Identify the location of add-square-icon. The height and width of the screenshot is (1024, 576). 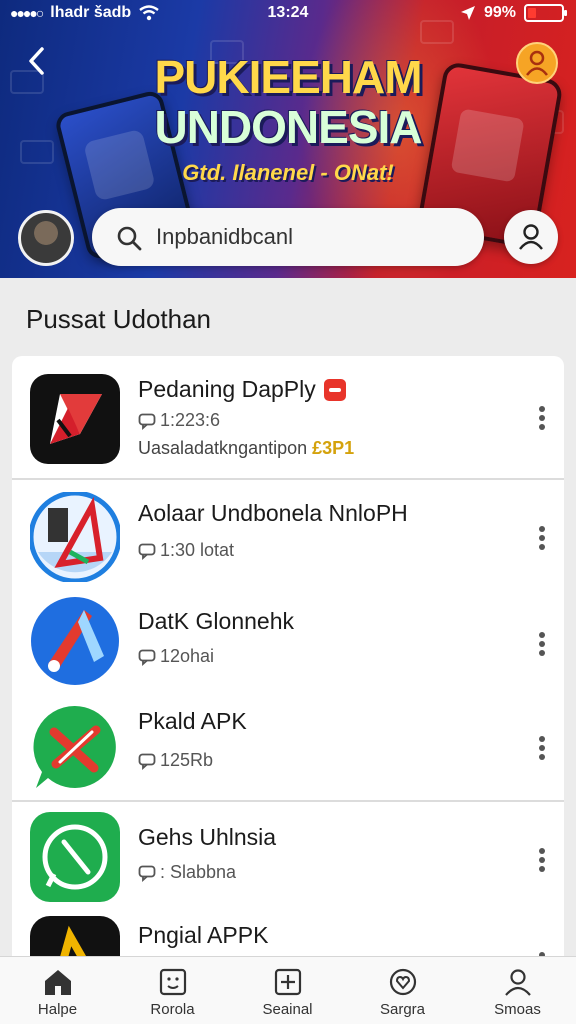
(288, 982).